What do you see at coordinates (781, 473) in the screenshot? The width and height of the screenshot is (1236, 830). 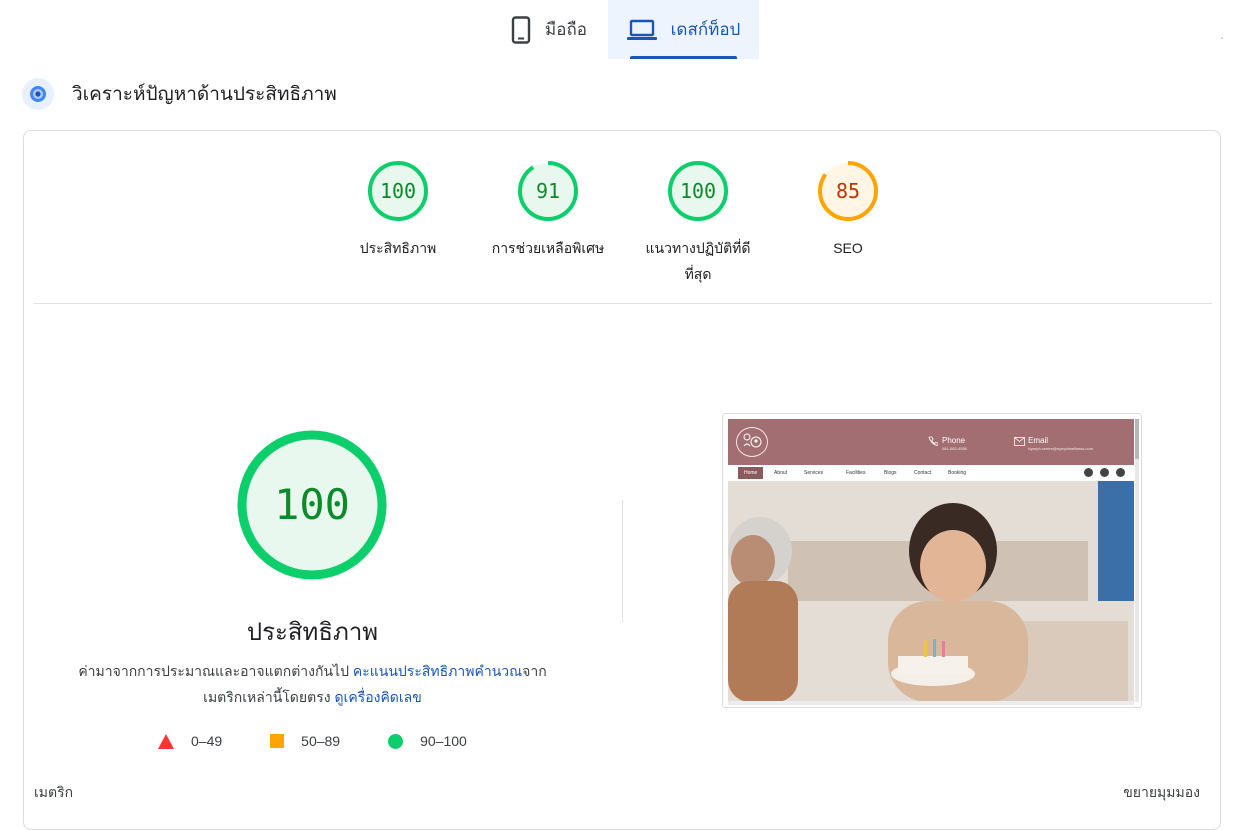 I see `site-nav-about: About` at bounding box center [781, 473].